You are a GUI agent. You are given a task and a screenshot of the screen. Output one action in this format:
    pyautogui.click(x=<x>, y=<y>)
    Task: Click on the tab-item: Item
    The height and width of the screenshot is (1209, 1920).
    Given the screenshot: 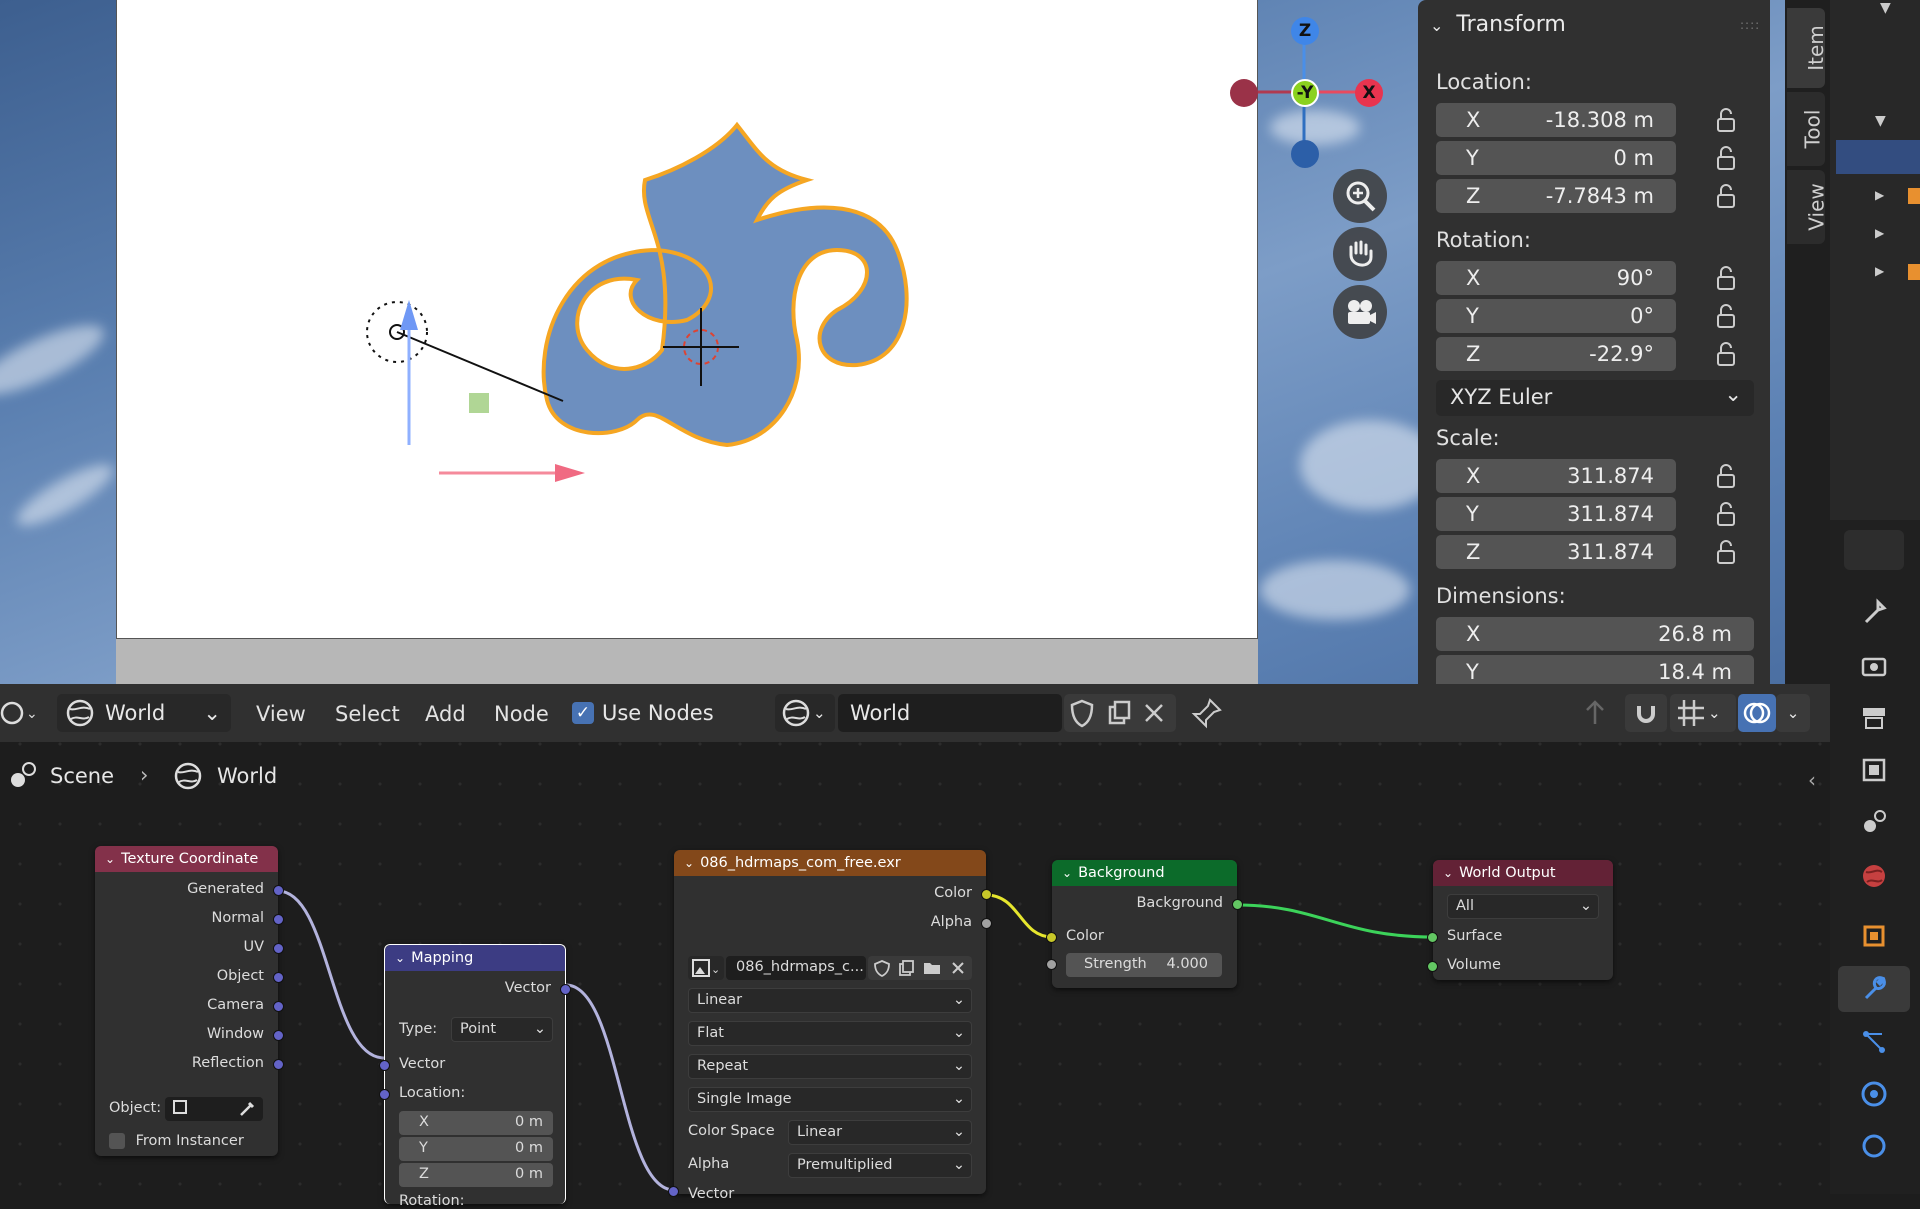 What is the action you would take?
    pyautogui.click(x=1807, y=48)
    